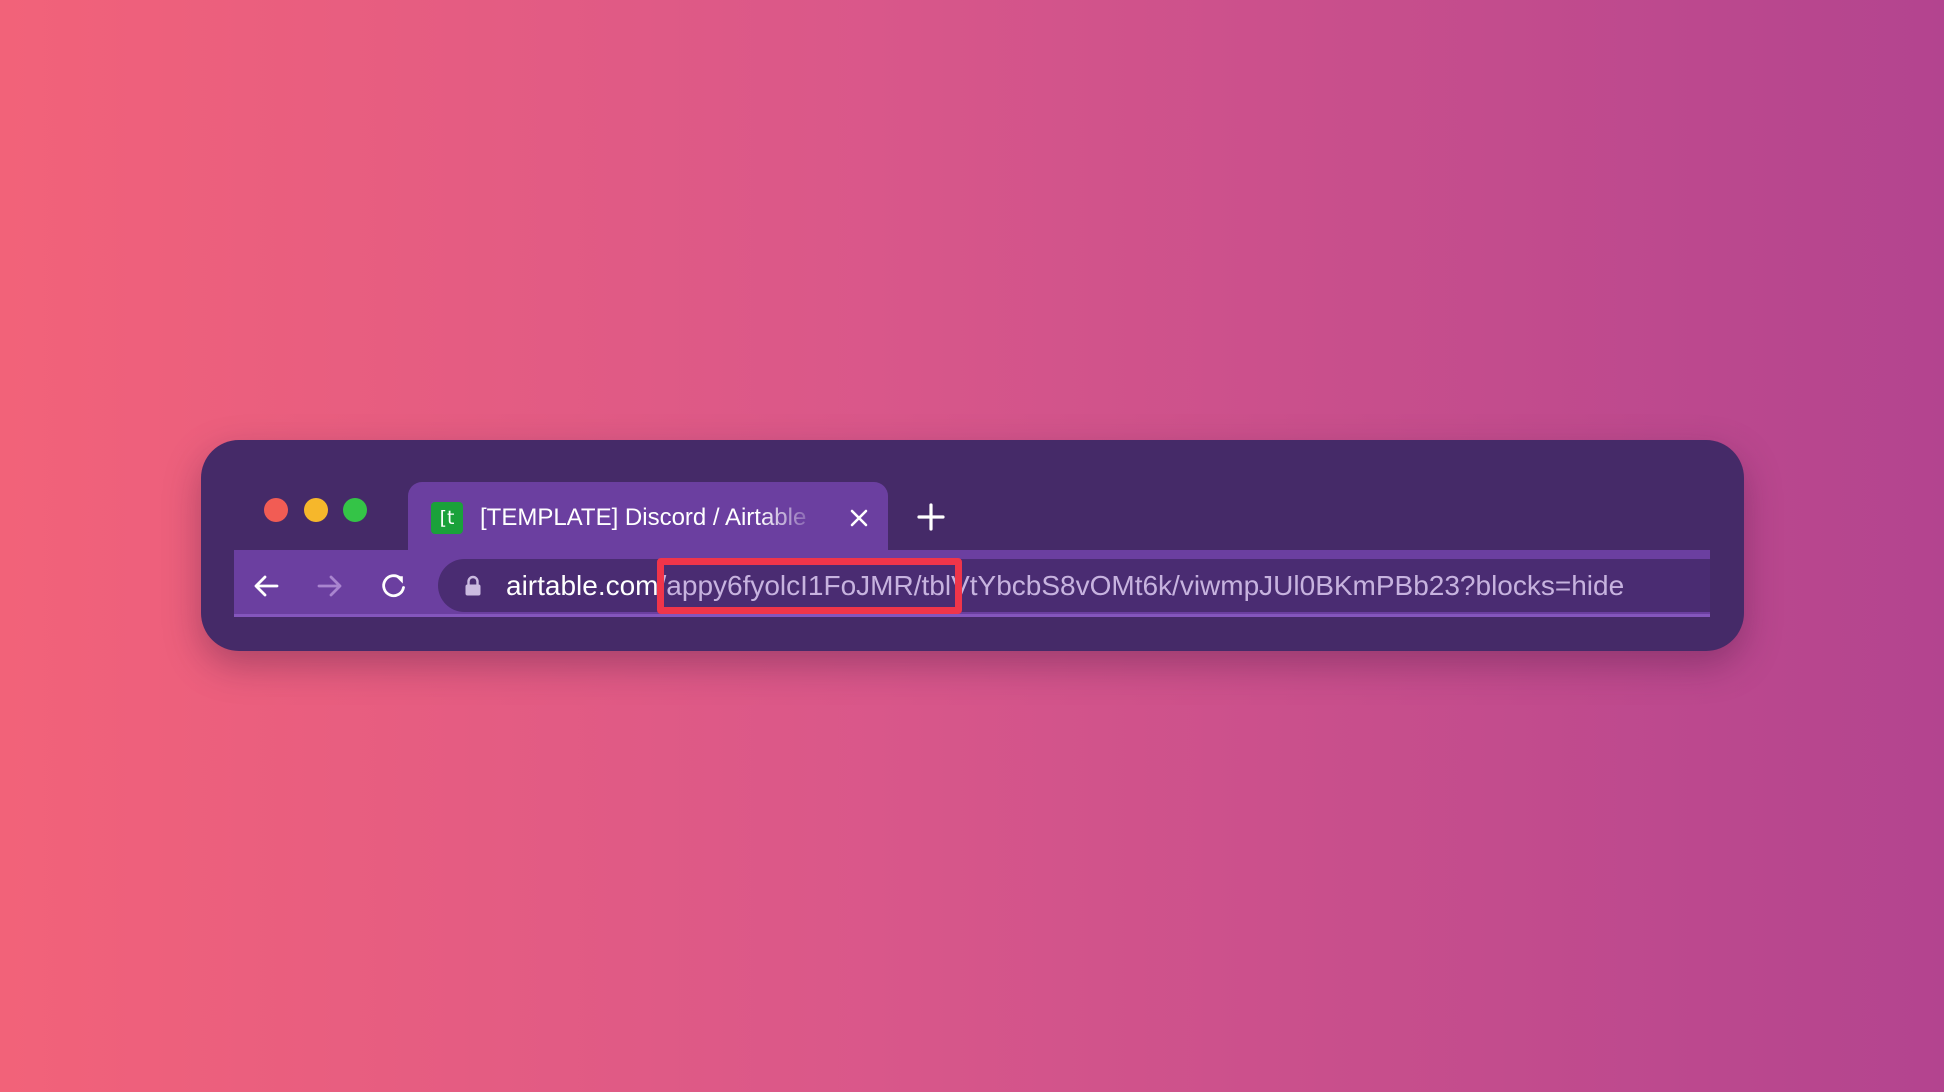 The image size is (1944, 1092). I want to click on browser-tab: [t [TEMPLATE] Discord / Airtable, so click(648, 516).